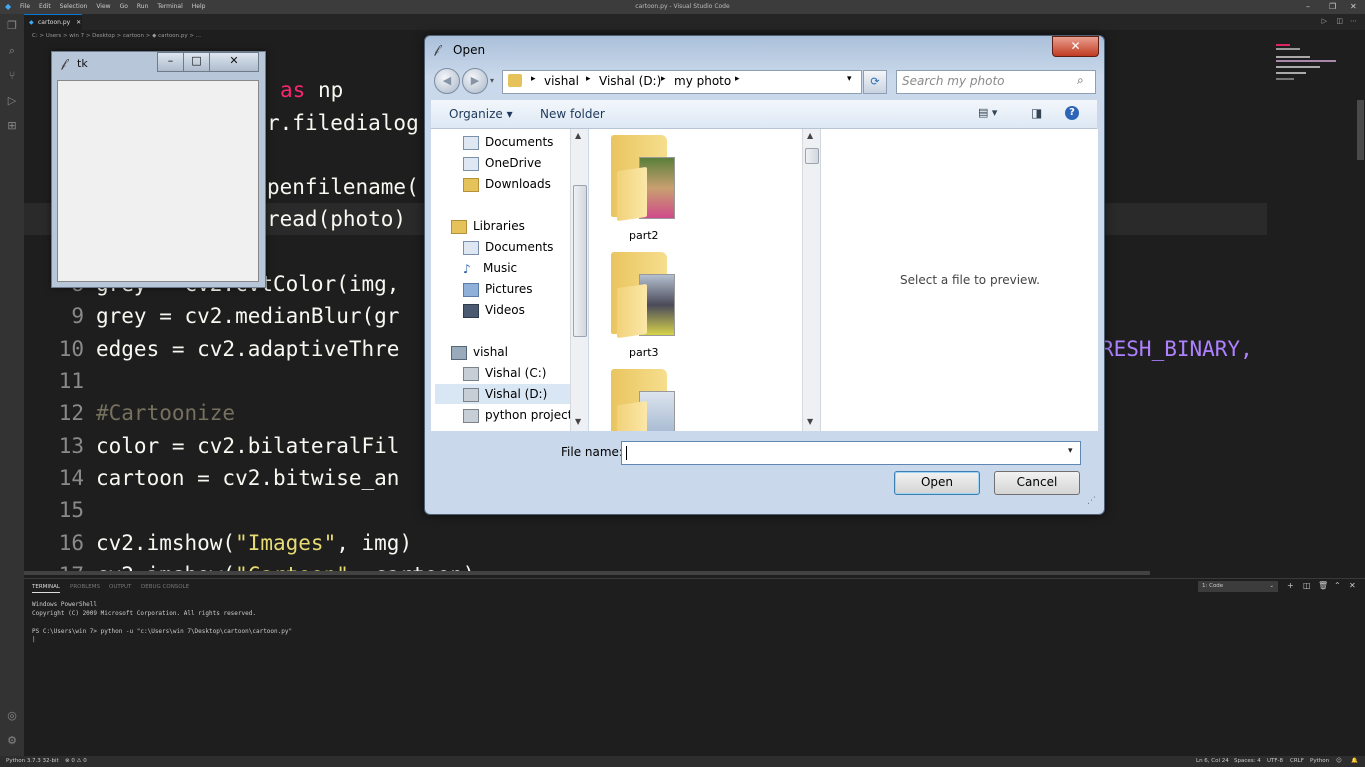 The image size is (1365, 767). I want to click on horizontal-scrollbar, so click(587, 573).